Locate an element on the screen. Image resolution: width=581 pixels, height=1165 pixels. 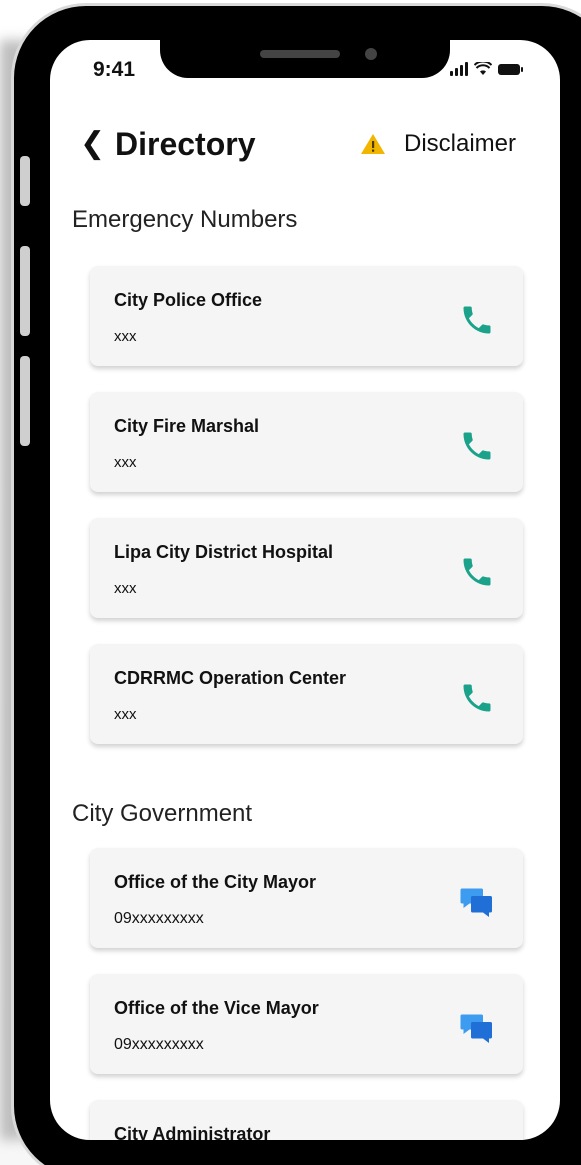
top-bar: ❮ Directory Disclaimer is located at coordinates (305, 147).